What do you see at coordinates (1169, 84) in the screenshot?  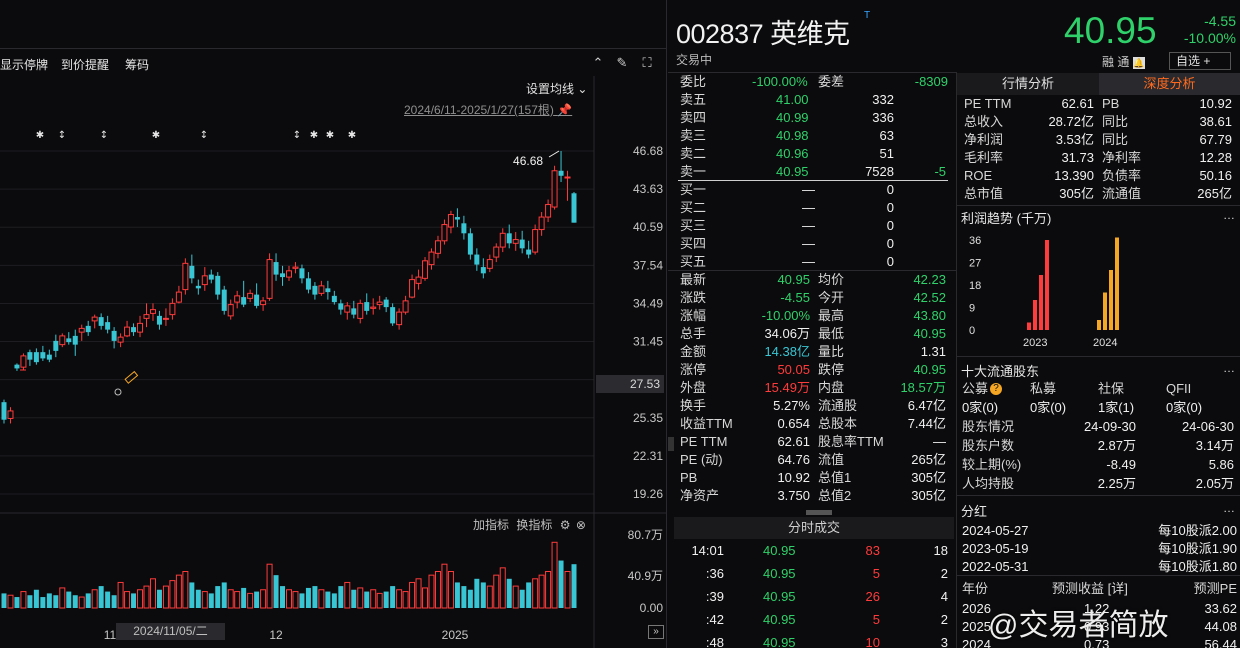 I see `tab-deep-analysis: 深度分析` at bounding box center [1169, 84].